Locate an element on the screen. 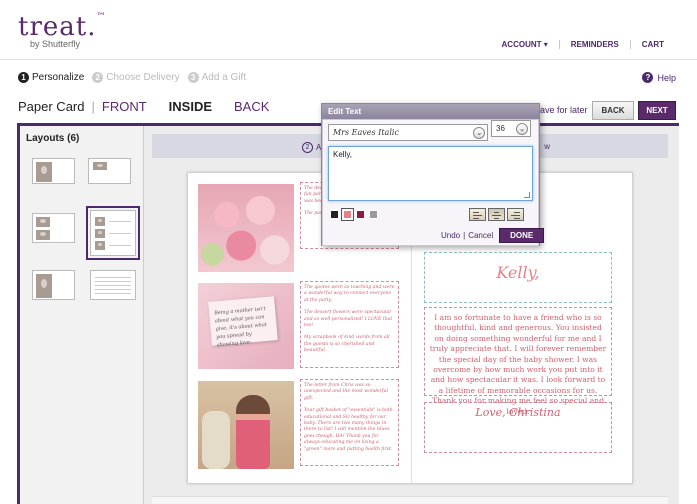 The height and width of the screenshot is (504, 697). layouts-panel: Layouts (6) is located at coordinates (82, 315).